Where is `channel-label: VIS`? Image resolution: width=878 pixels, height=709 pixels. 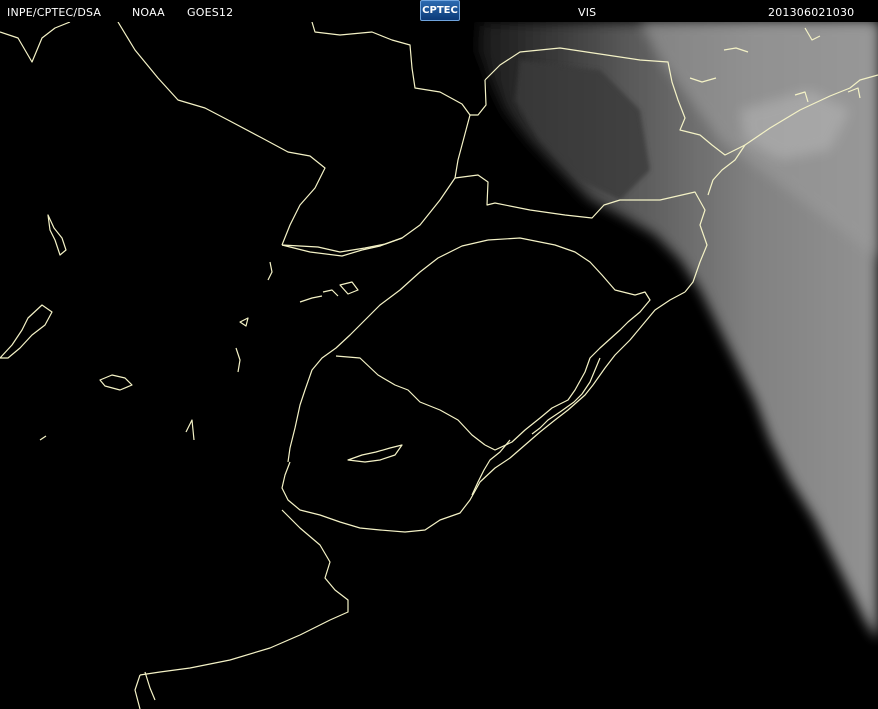
channel-label: VIS is located at coordinates (587, 12).